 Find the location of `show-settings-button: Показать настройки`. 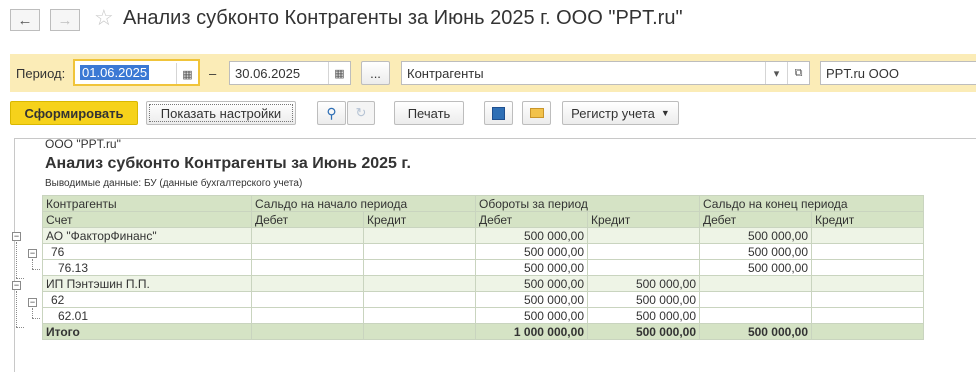

show-settings-button: Показать настройки is located at coordinates (221, 113).